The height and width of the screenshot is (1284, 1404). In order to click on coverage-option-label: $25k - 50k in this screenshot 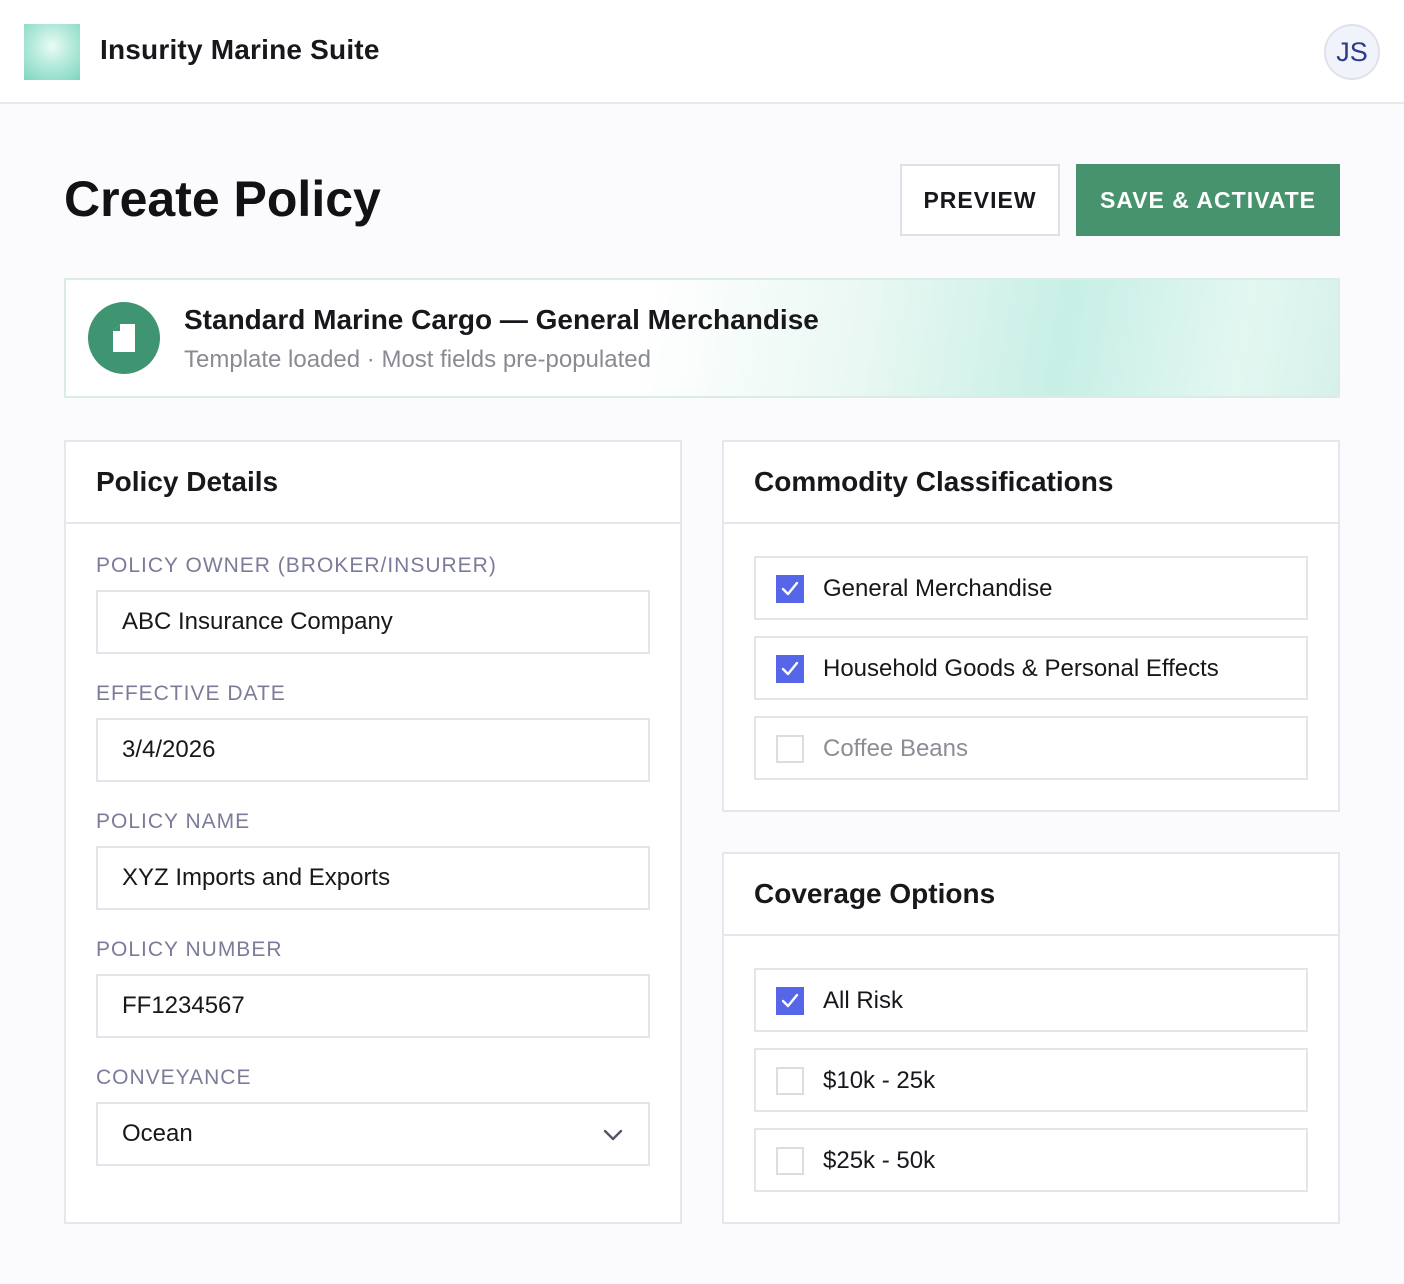, I will do `click(879, 1160)`.